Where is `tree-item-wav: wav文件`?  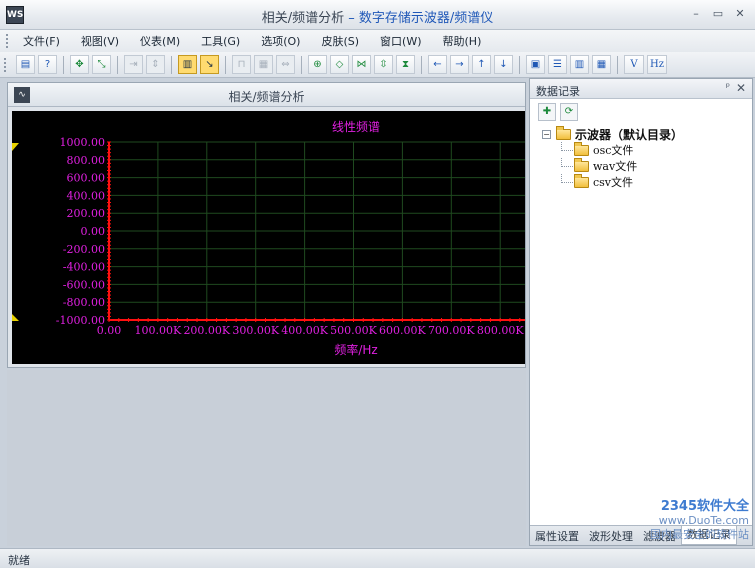 tree-item-wav: wav文件 is located at coordinates (612, 165).